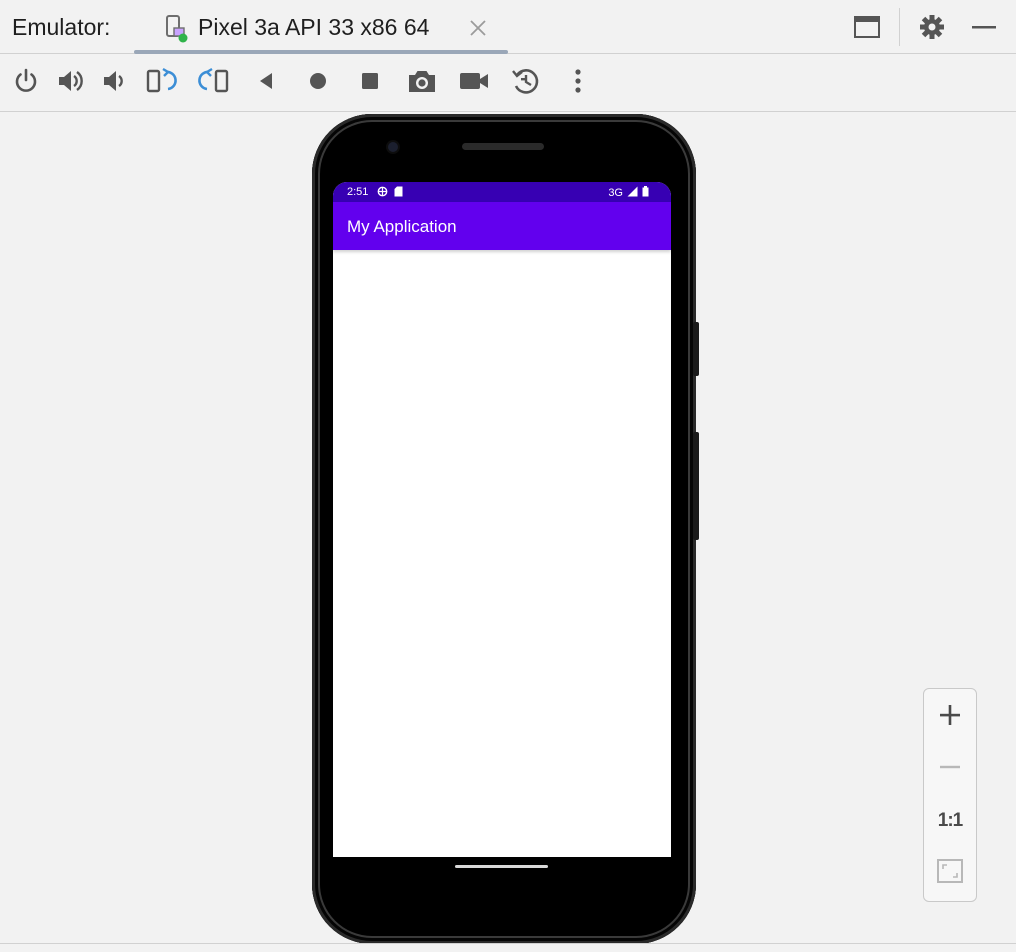 The height and width of the screenshot is (952, 1016). Describe the element at coordinates (502, 226) in the screenshot. I see `app-toolbar: My Application` at that location.